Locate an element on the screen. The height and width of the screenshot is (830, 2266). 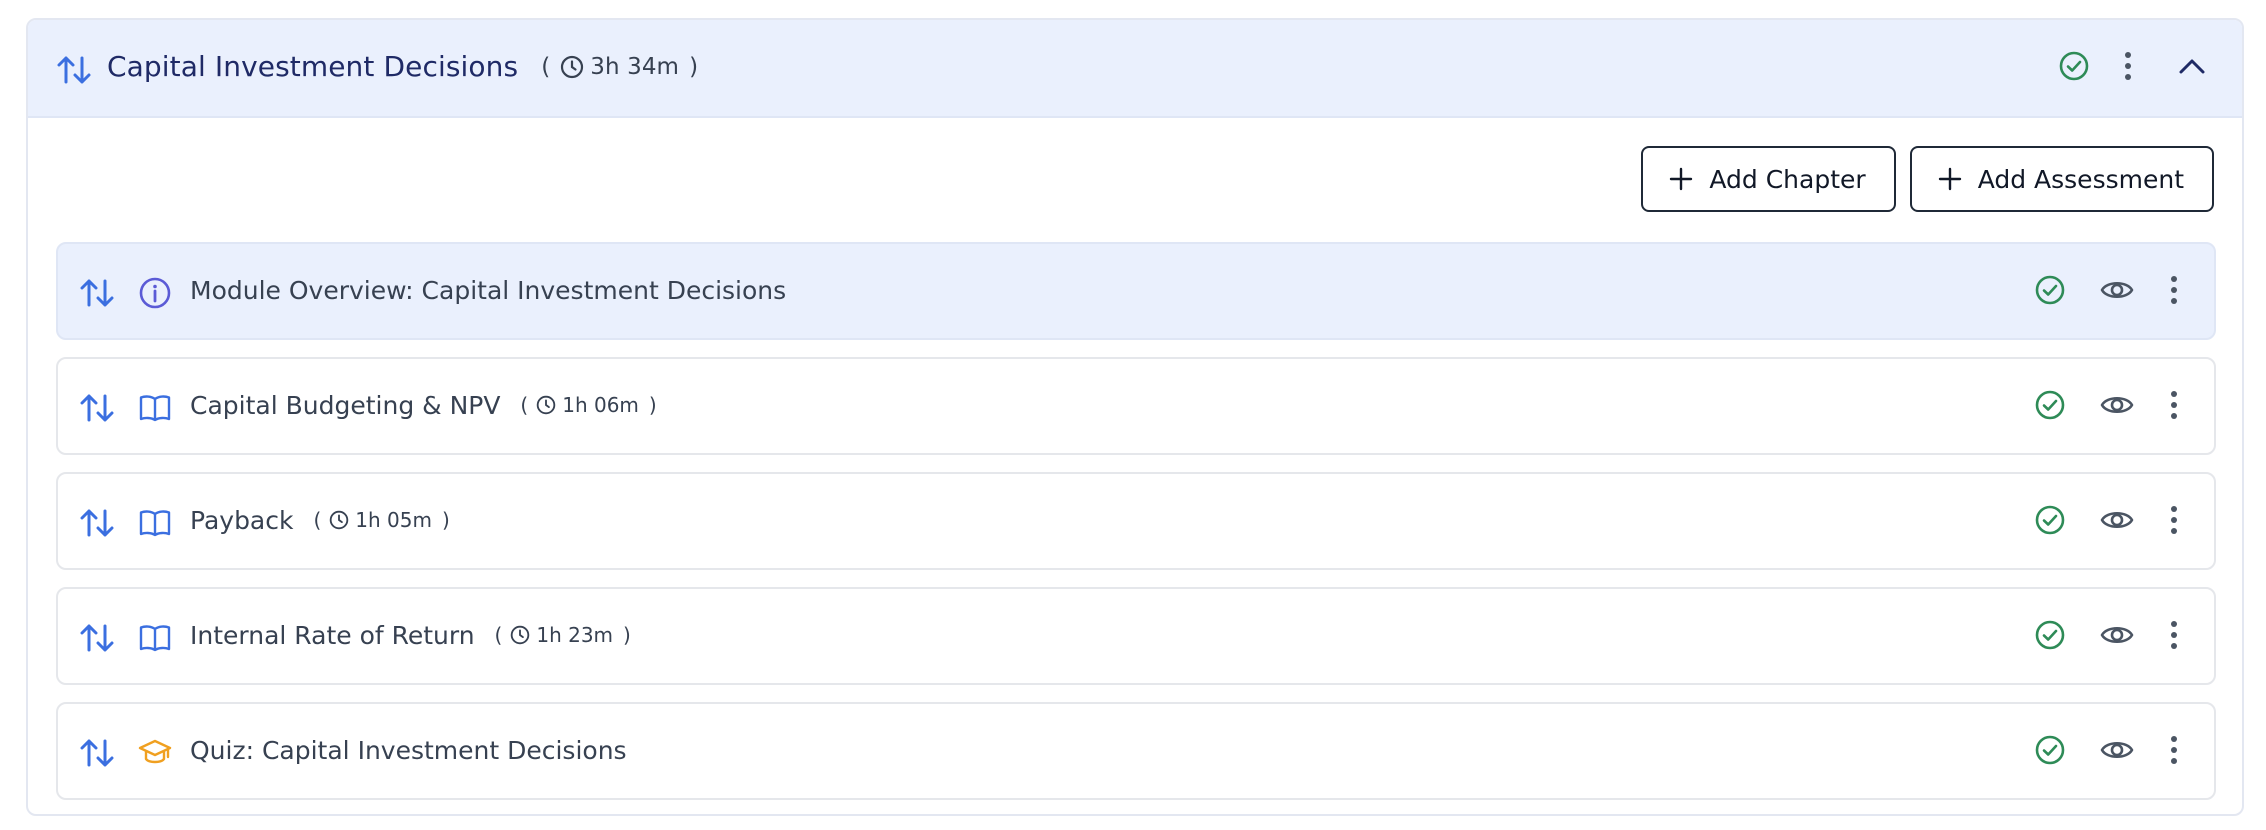
add-chapter-label: Add Chapter is located at coordinates (1787, 179).